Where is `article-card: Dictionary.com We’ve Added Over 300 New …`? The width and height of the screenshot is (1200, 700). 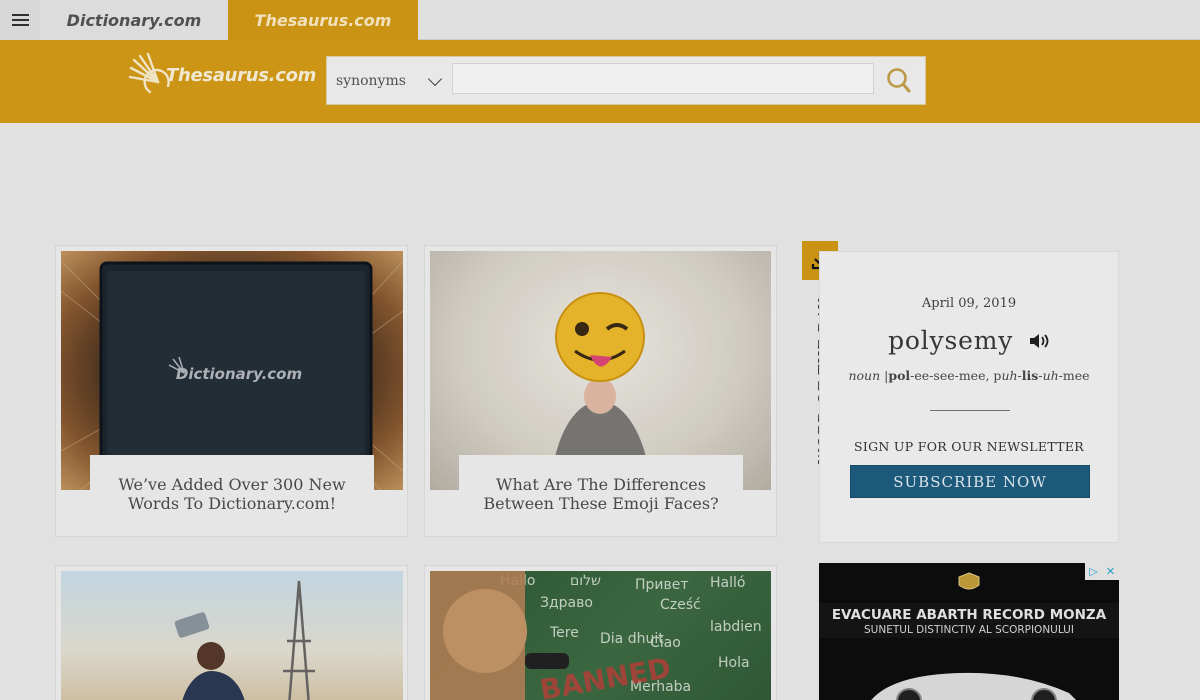 article-card: Dictionary.com We’ve Added Over 300 New … is located at coordinates (231, 391).